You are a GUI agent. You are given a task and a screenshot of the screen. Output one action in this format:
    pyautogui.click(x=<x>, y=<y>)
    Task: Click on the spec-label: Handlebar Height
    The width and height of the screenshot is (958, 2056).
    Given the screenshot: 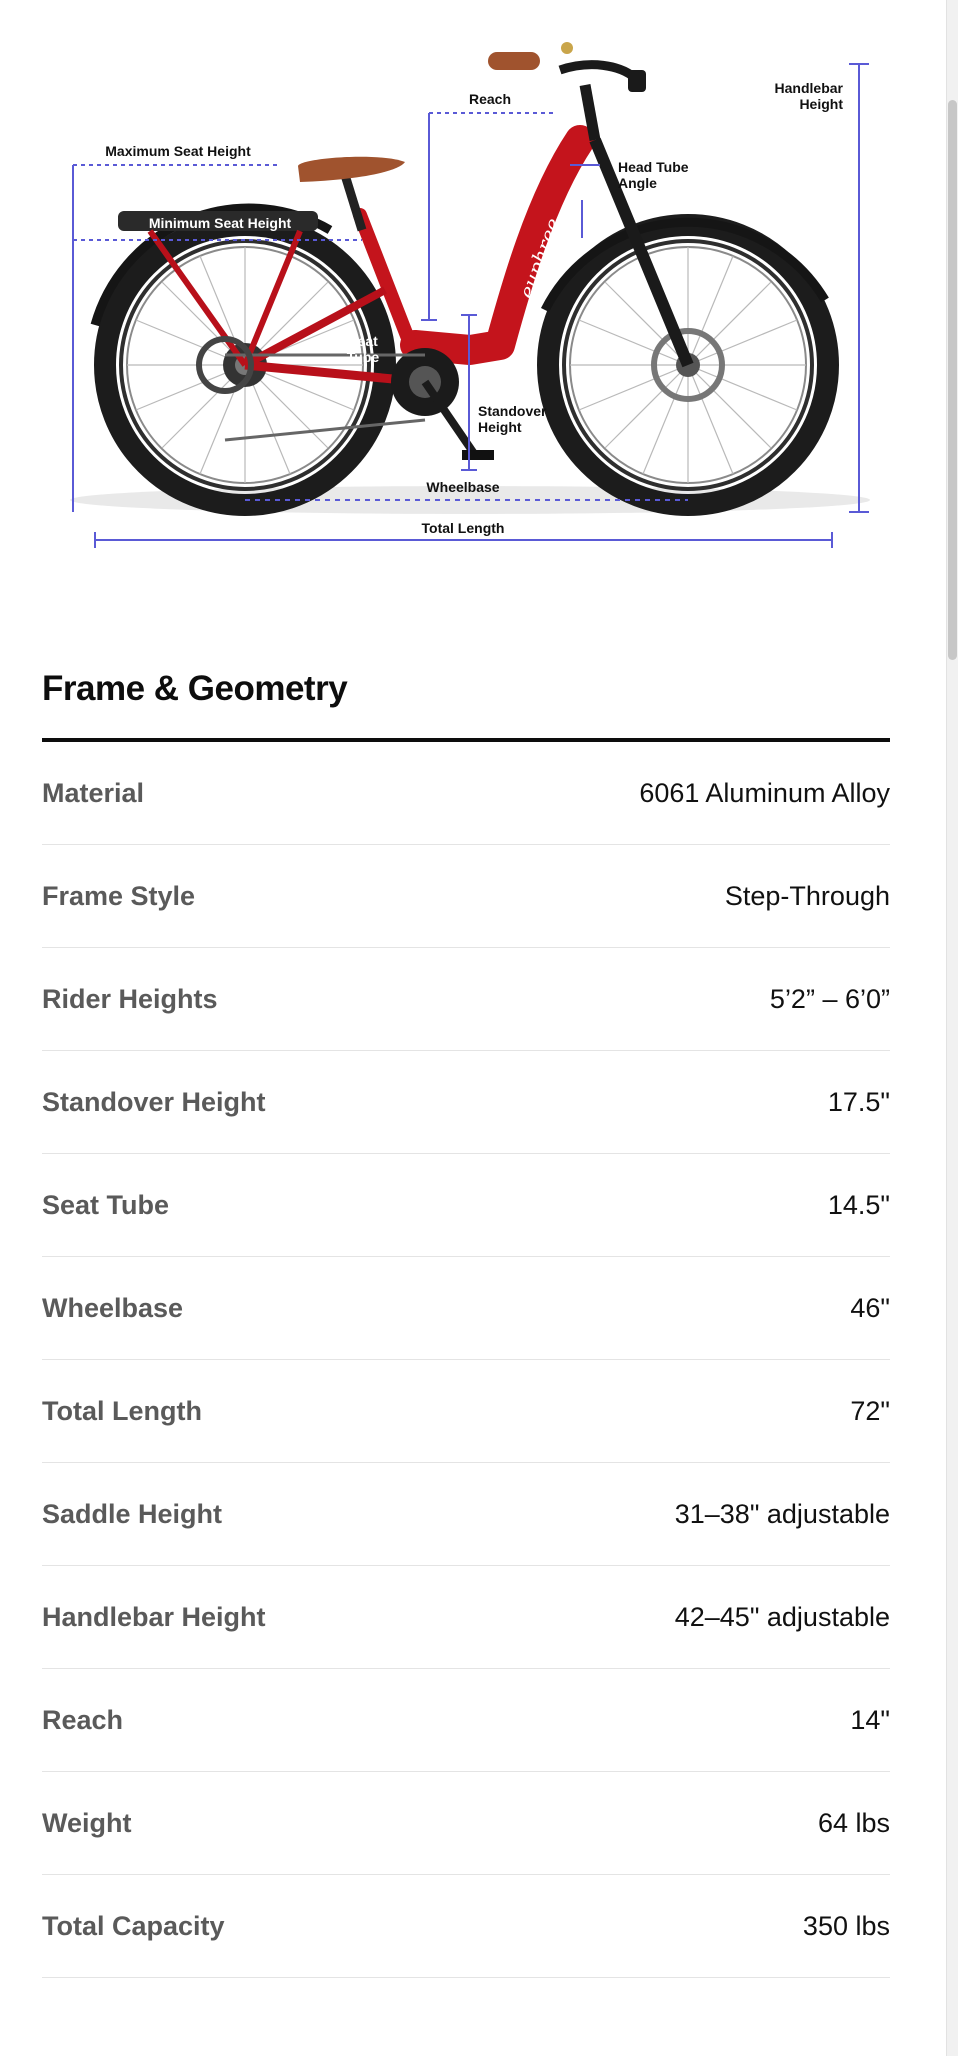 What is the action you would take?
    pyautogui.click(x=154, y=1616)
    